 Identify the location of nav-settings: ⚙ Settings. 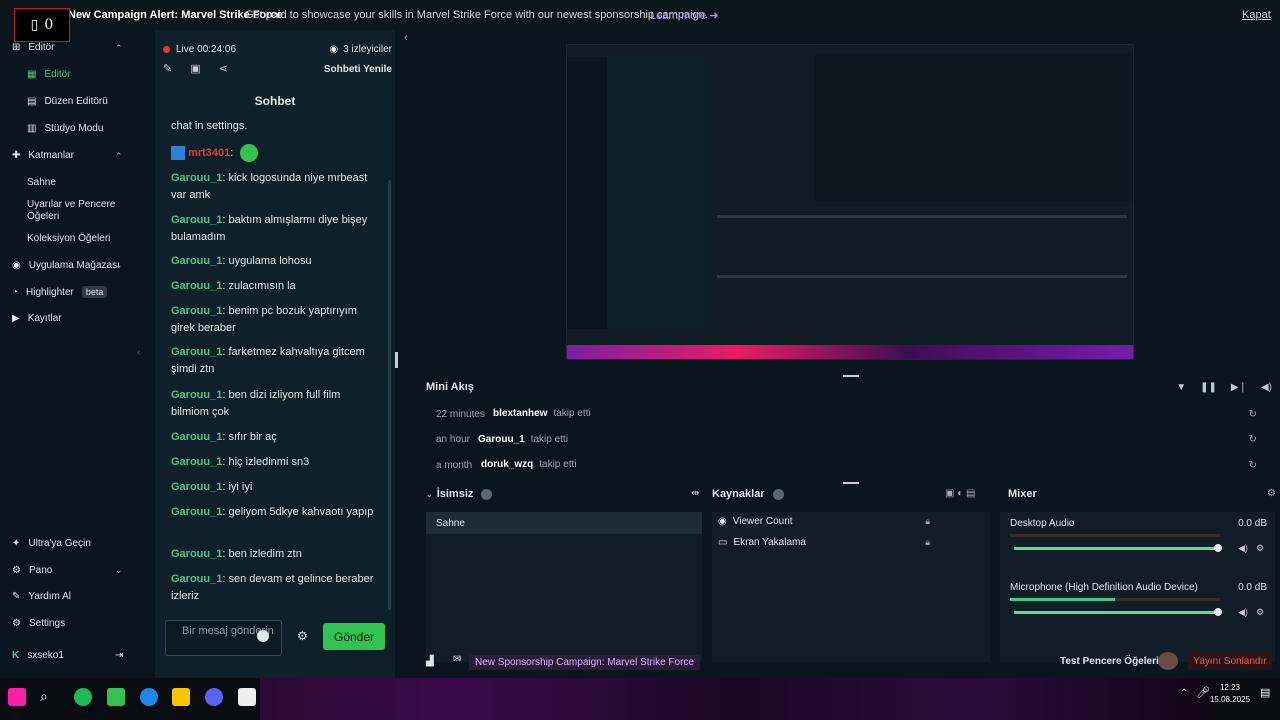
(38, 623).